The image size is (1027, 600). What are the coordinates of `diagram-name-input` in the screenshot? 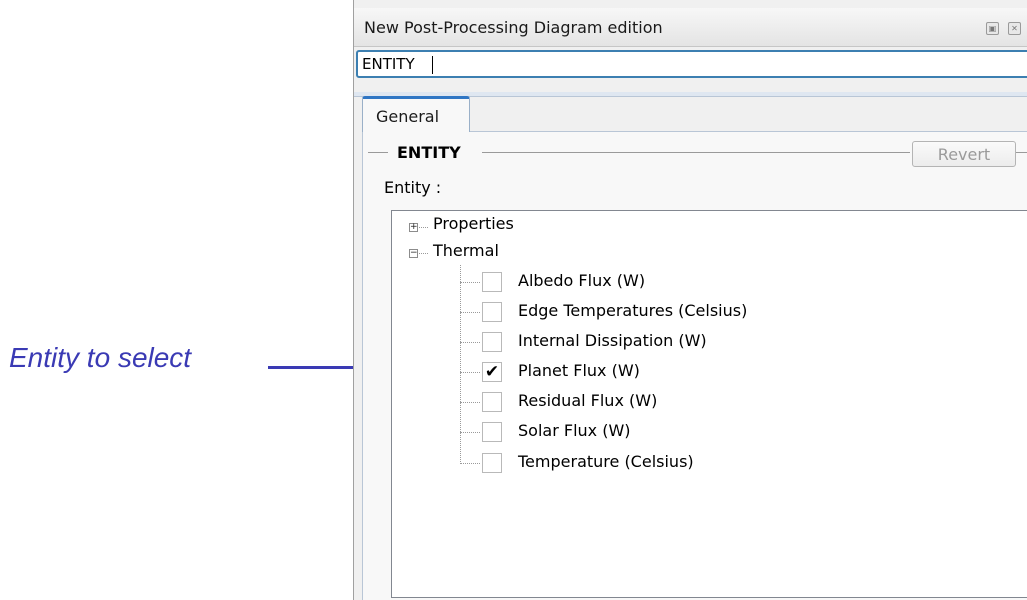 It's located at (691, 64).